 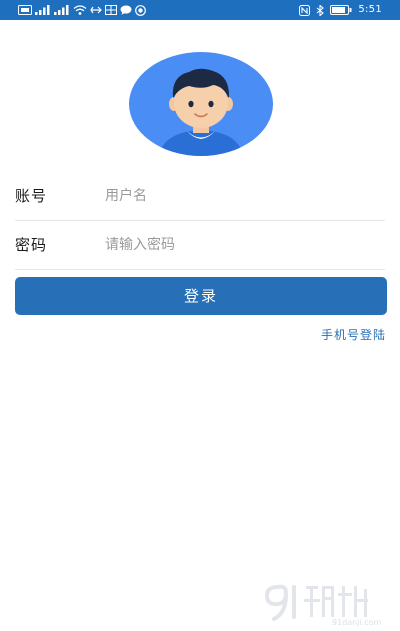 What do you see at coordinates (305, 10) in the screenshot?
I see `nfc-icon` at bounding box center [305, 10].